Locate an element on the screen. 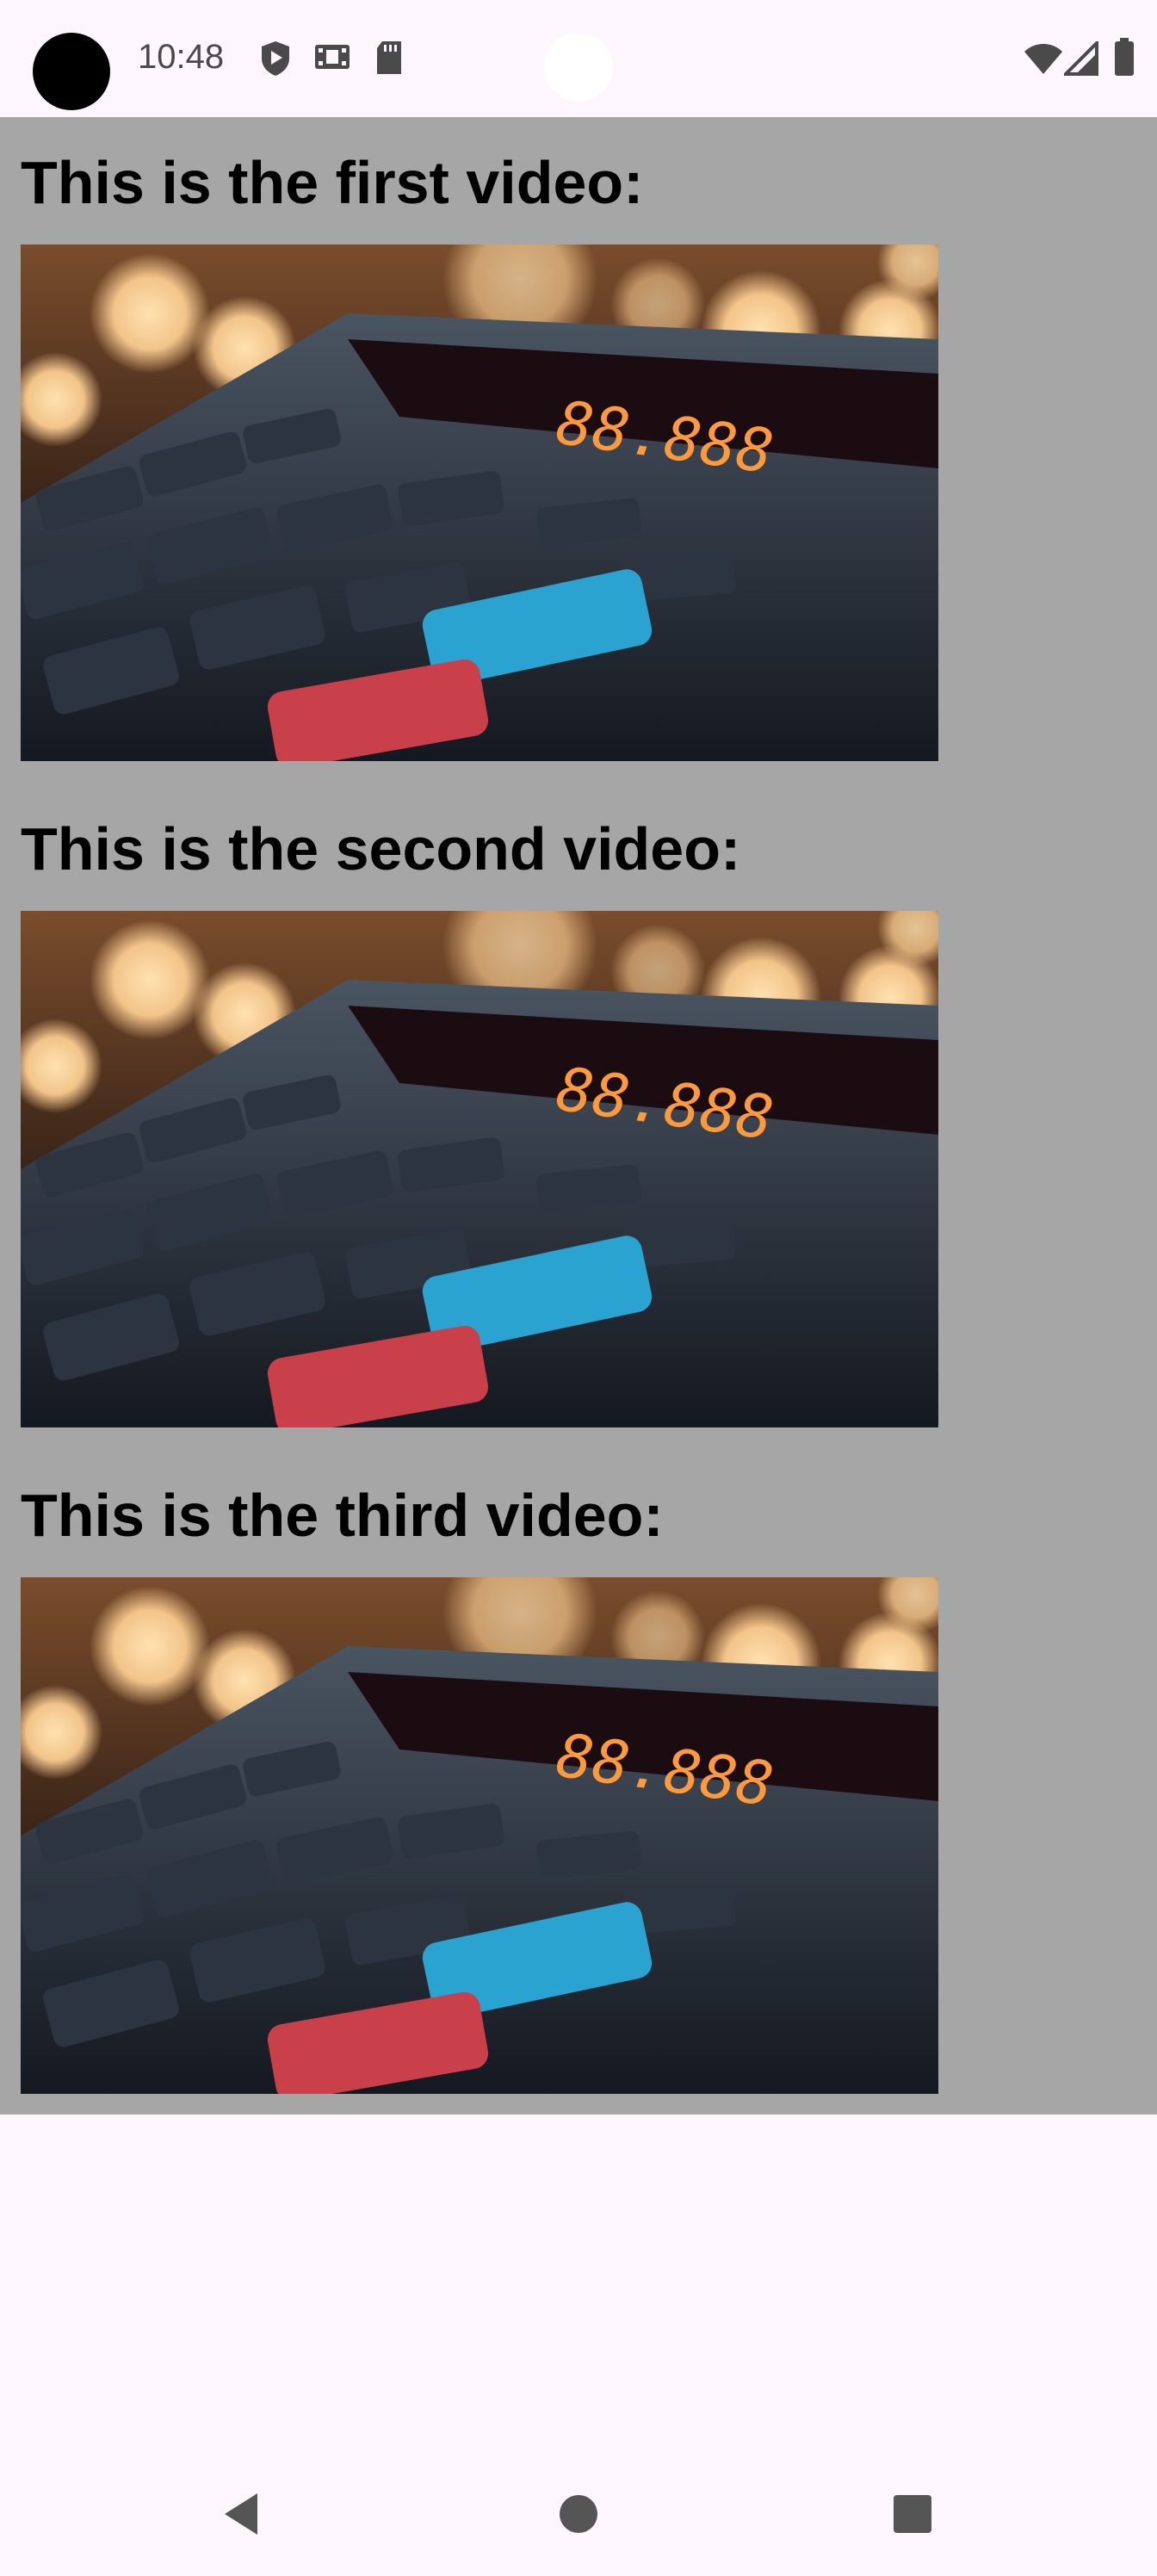 The height and width of the screenshot is (2576, 1157). home-icon is located at coordinates (579, 2514).